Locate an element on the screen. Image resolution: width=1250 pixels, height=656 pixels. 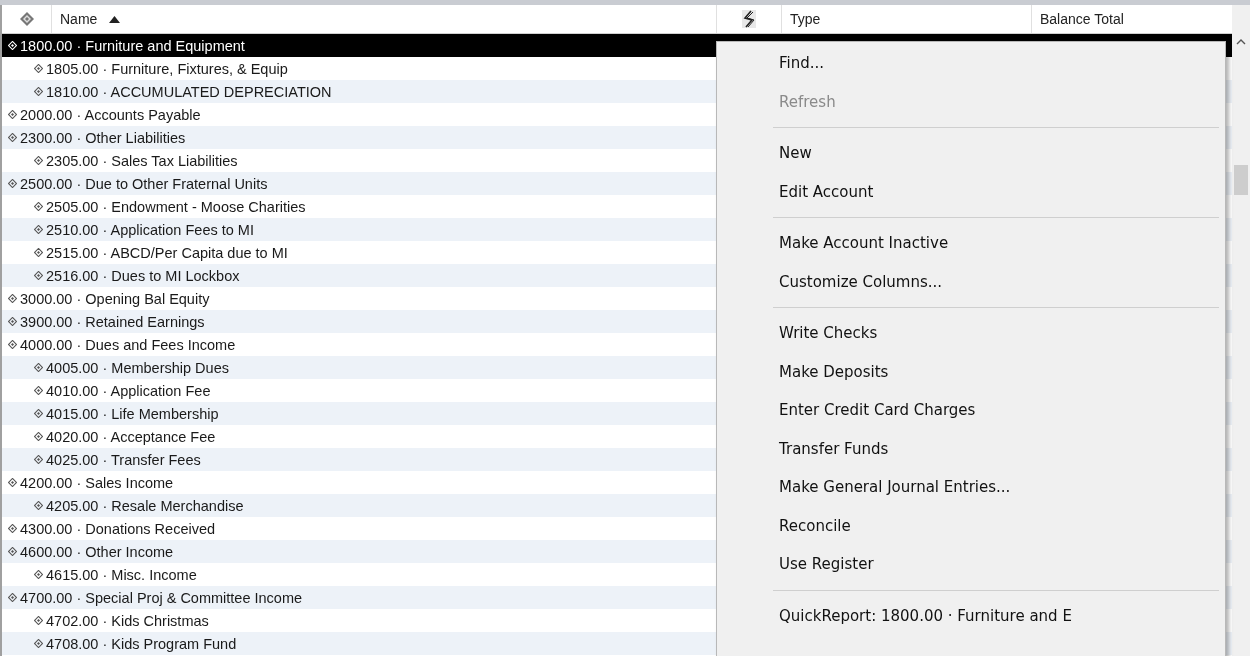
account-name: 4600.00 · Other Income is located at coordinates (97, 551).